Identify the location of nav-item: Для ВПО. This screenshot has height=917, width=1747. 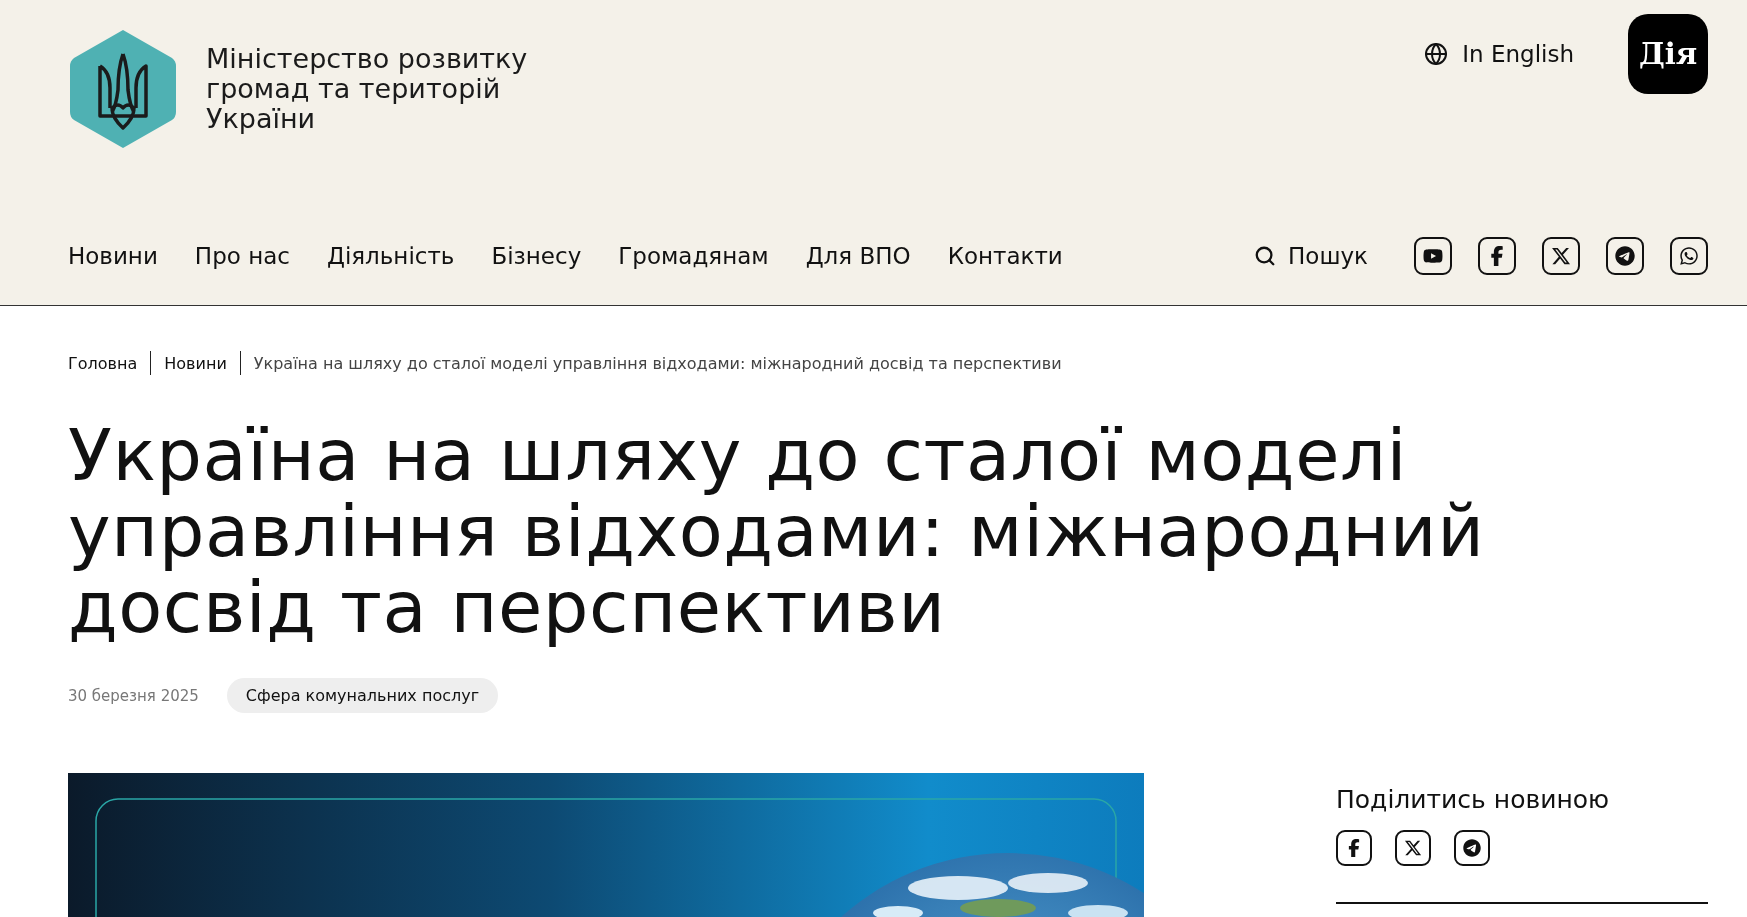
(858, 256).